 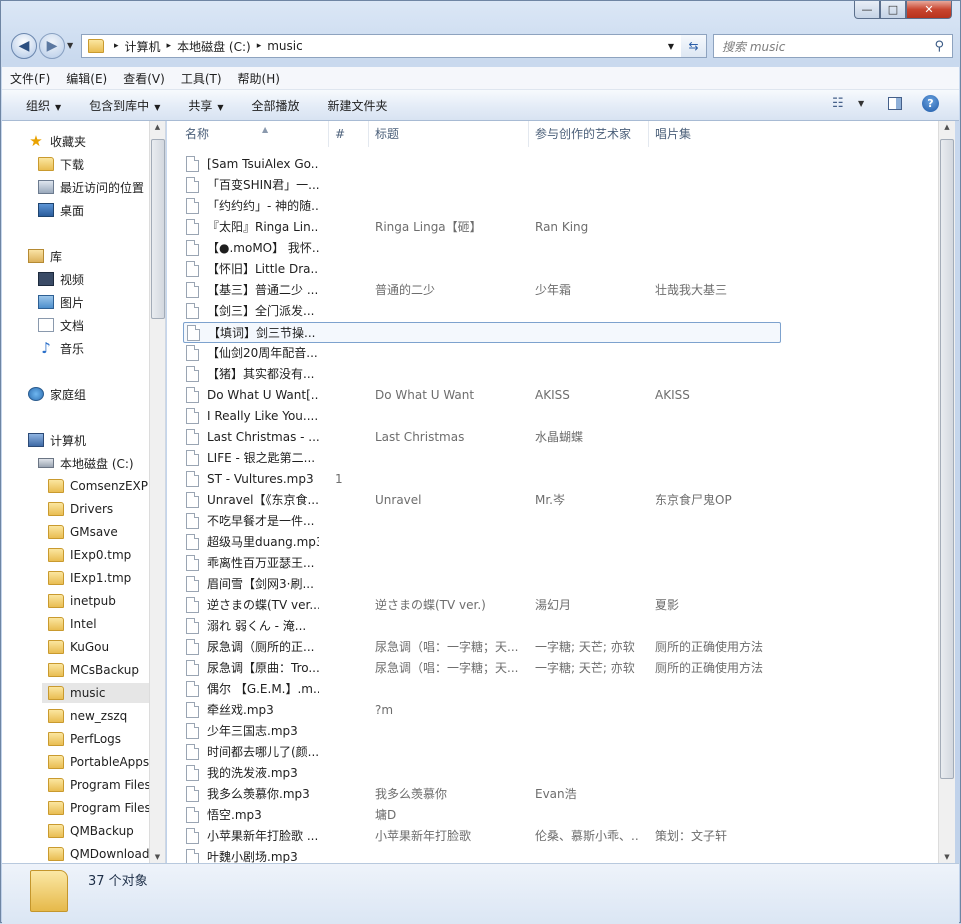 What do you see at coordinates (943, 46) in the screenshot?
I see `search-icon: ⚲` at bounding box center [943, 46].